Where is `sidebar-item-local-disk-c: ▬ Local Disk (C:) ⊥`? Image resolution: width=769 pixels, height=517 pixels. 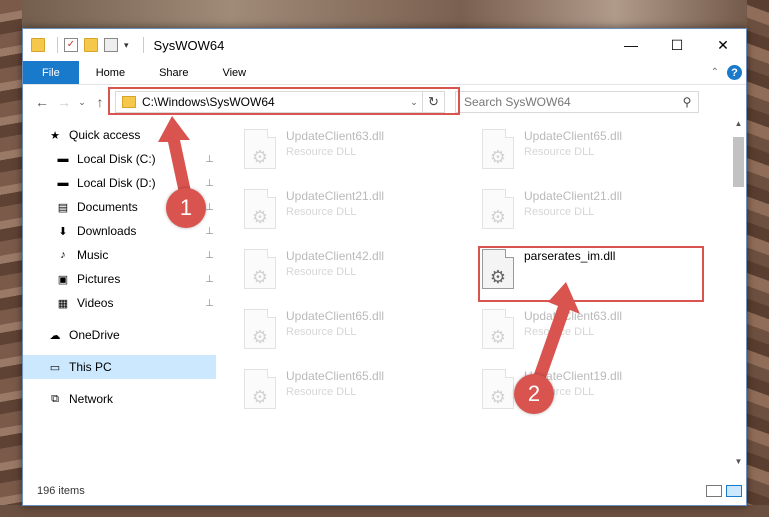
sidebar-item-local-disk-c: ▬ Local Disk (C:) ⊥ is located at coordinates (119, 159).